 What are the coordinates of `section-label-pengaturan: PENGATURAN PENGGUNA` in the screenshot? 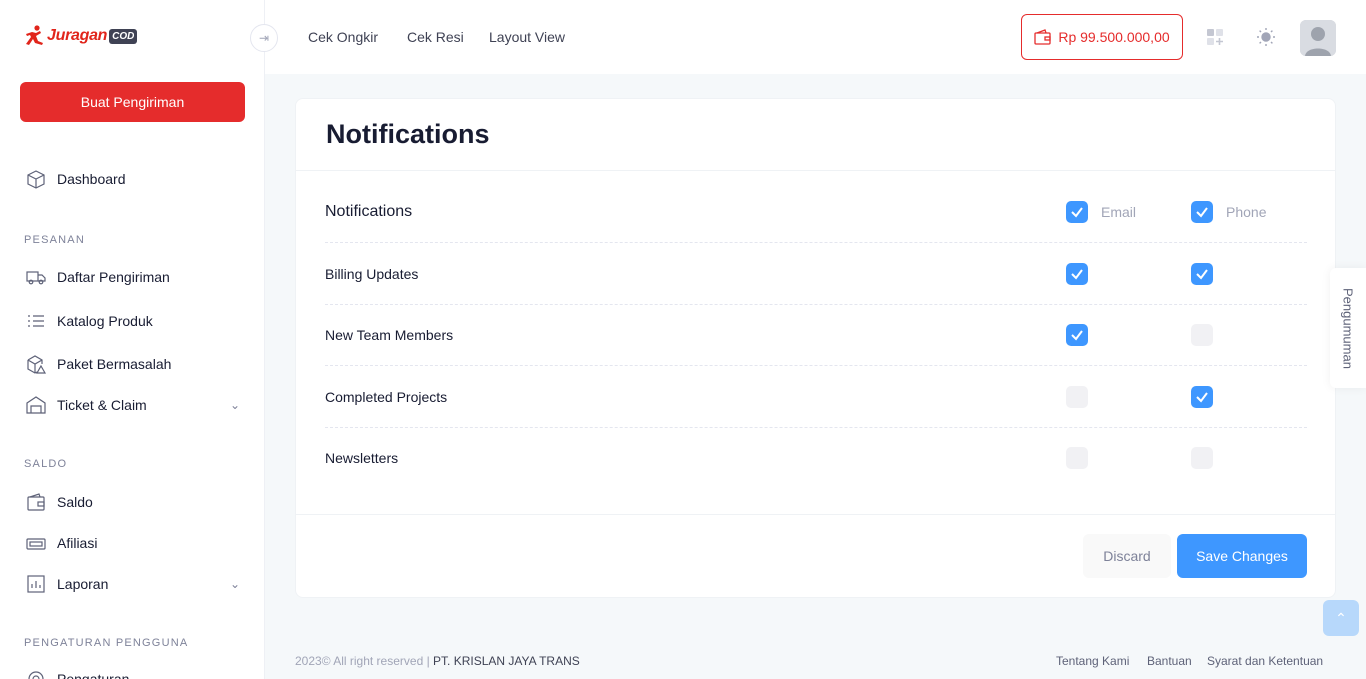 It's located at (106, 643).